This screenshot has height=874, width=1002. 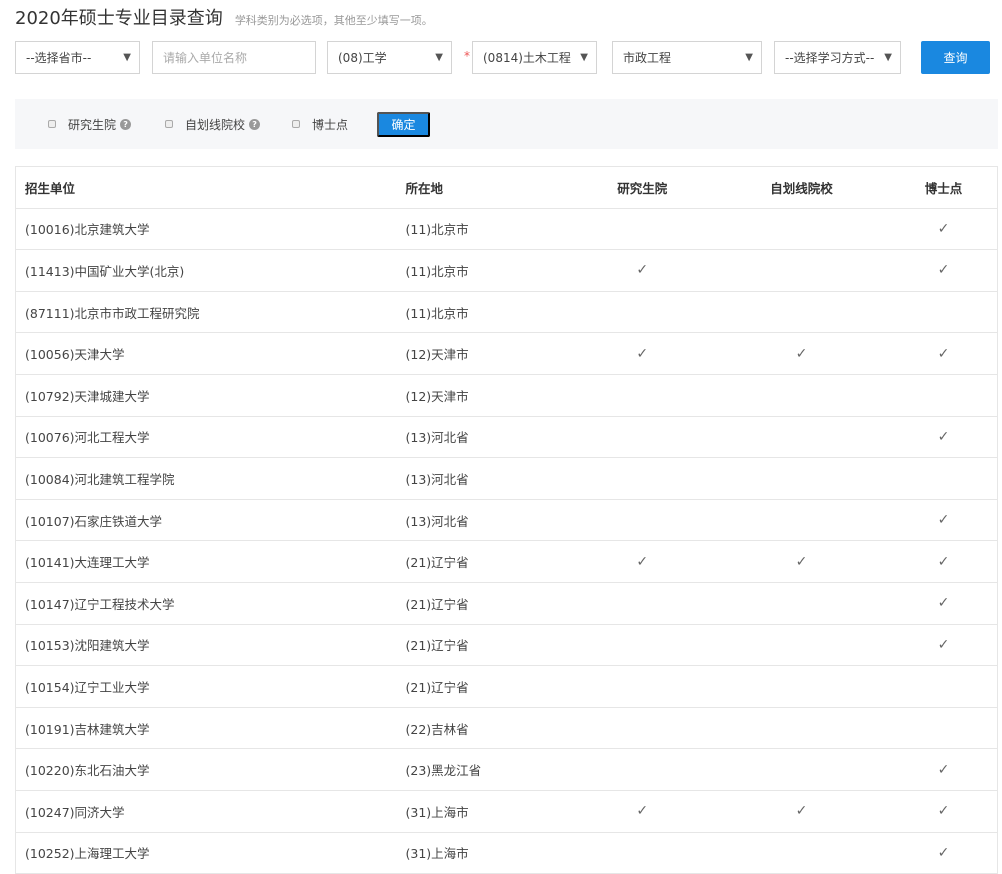 What do you see at coordinates (206, 395) in the screenshot?
I see `unit-link: (10792)天津城建大学` at bounding box center [206, 395].